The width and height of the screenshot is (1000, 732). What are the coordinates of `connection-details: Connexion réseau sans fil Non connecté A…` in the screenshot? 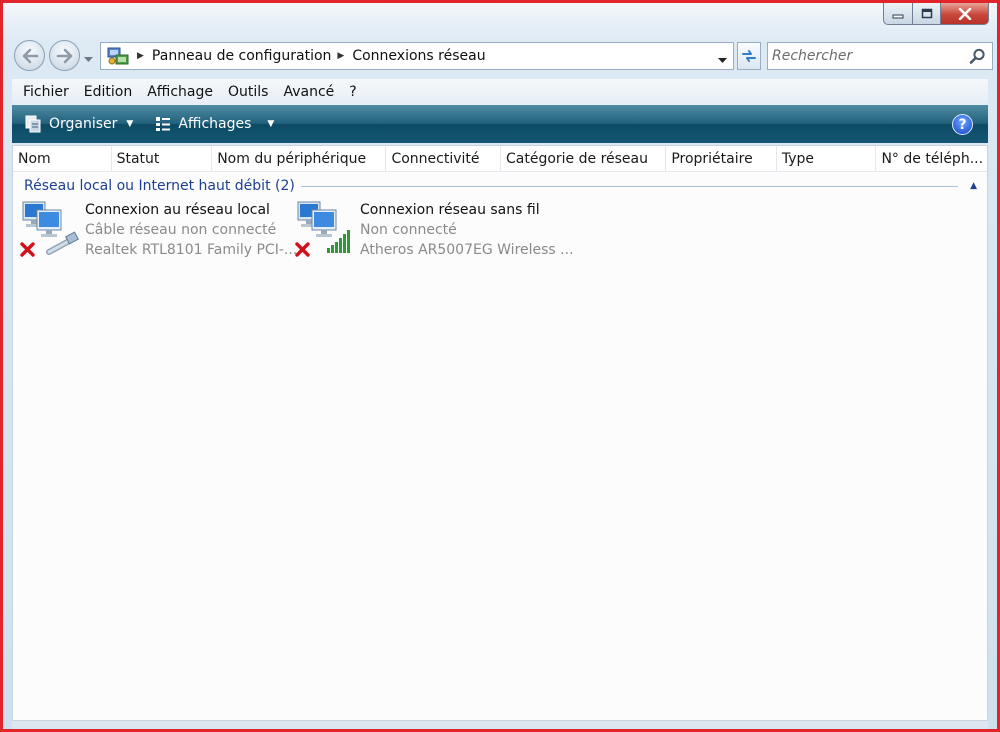 It's located at (467, 231).